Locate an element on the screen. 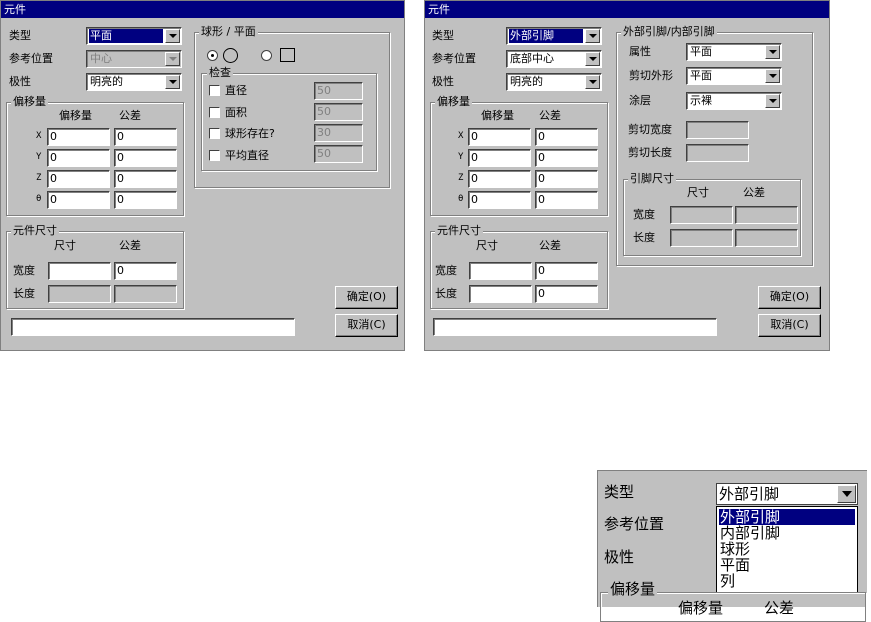  cut-shape-label: 剪切外形 is located at coordinates (651, 75).